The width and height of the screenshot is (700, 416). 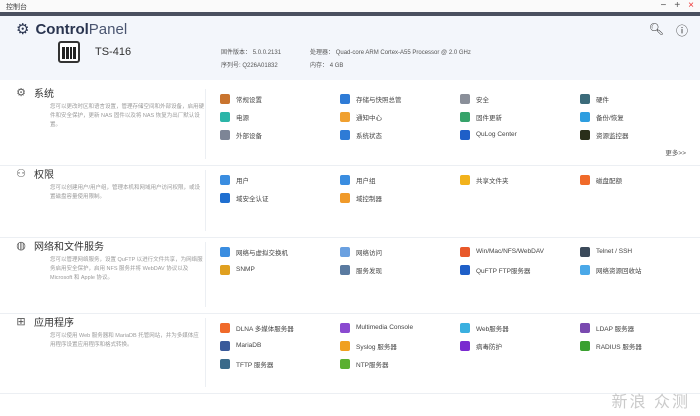 I want to click on app-name-light: Panel, so click(x=108, y=29).